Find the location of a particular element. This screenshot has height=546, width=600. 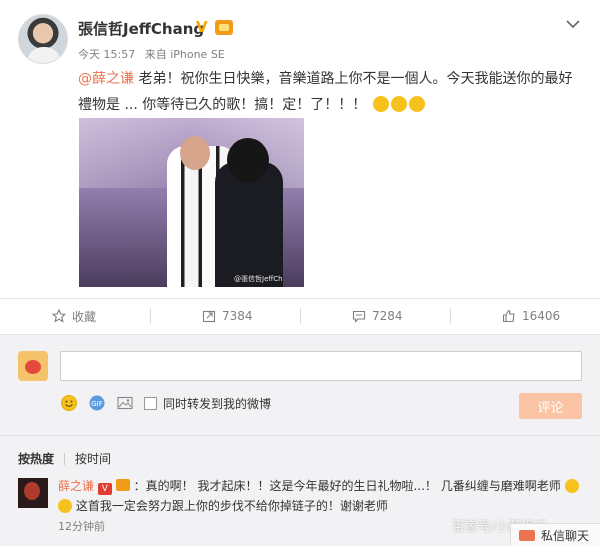

comment-line2: 这首我一定会努力跟上你的步伐不给你掉链子的！谢谢老师 is located at coordinates (323, 506).